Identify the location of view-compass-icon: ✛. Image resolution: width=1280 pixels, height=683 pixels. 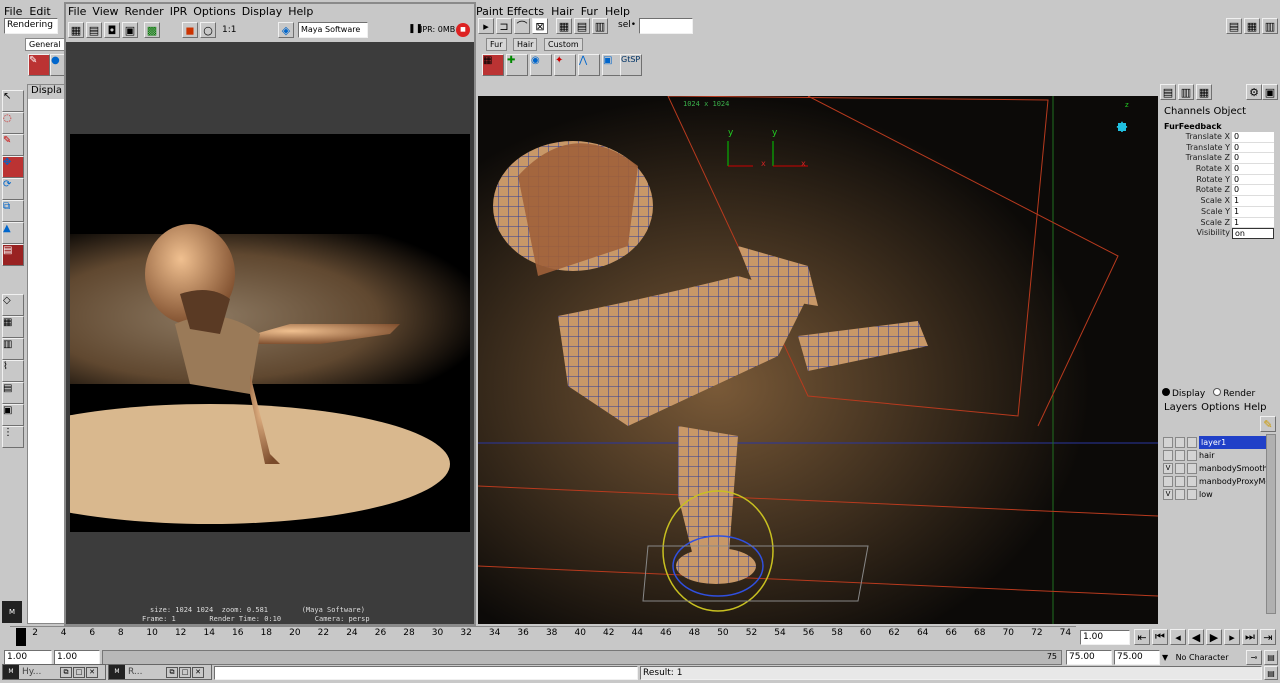
(1122, 128).